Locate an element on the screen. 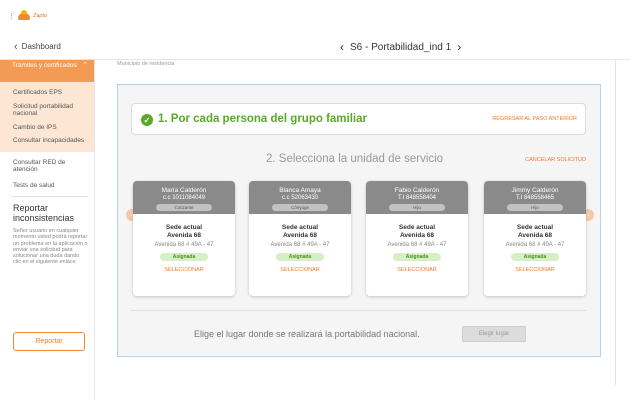 The width and height of the screenshot is (630, 400). member-id: c.c 52063430 is located at coordinates (300, 198).